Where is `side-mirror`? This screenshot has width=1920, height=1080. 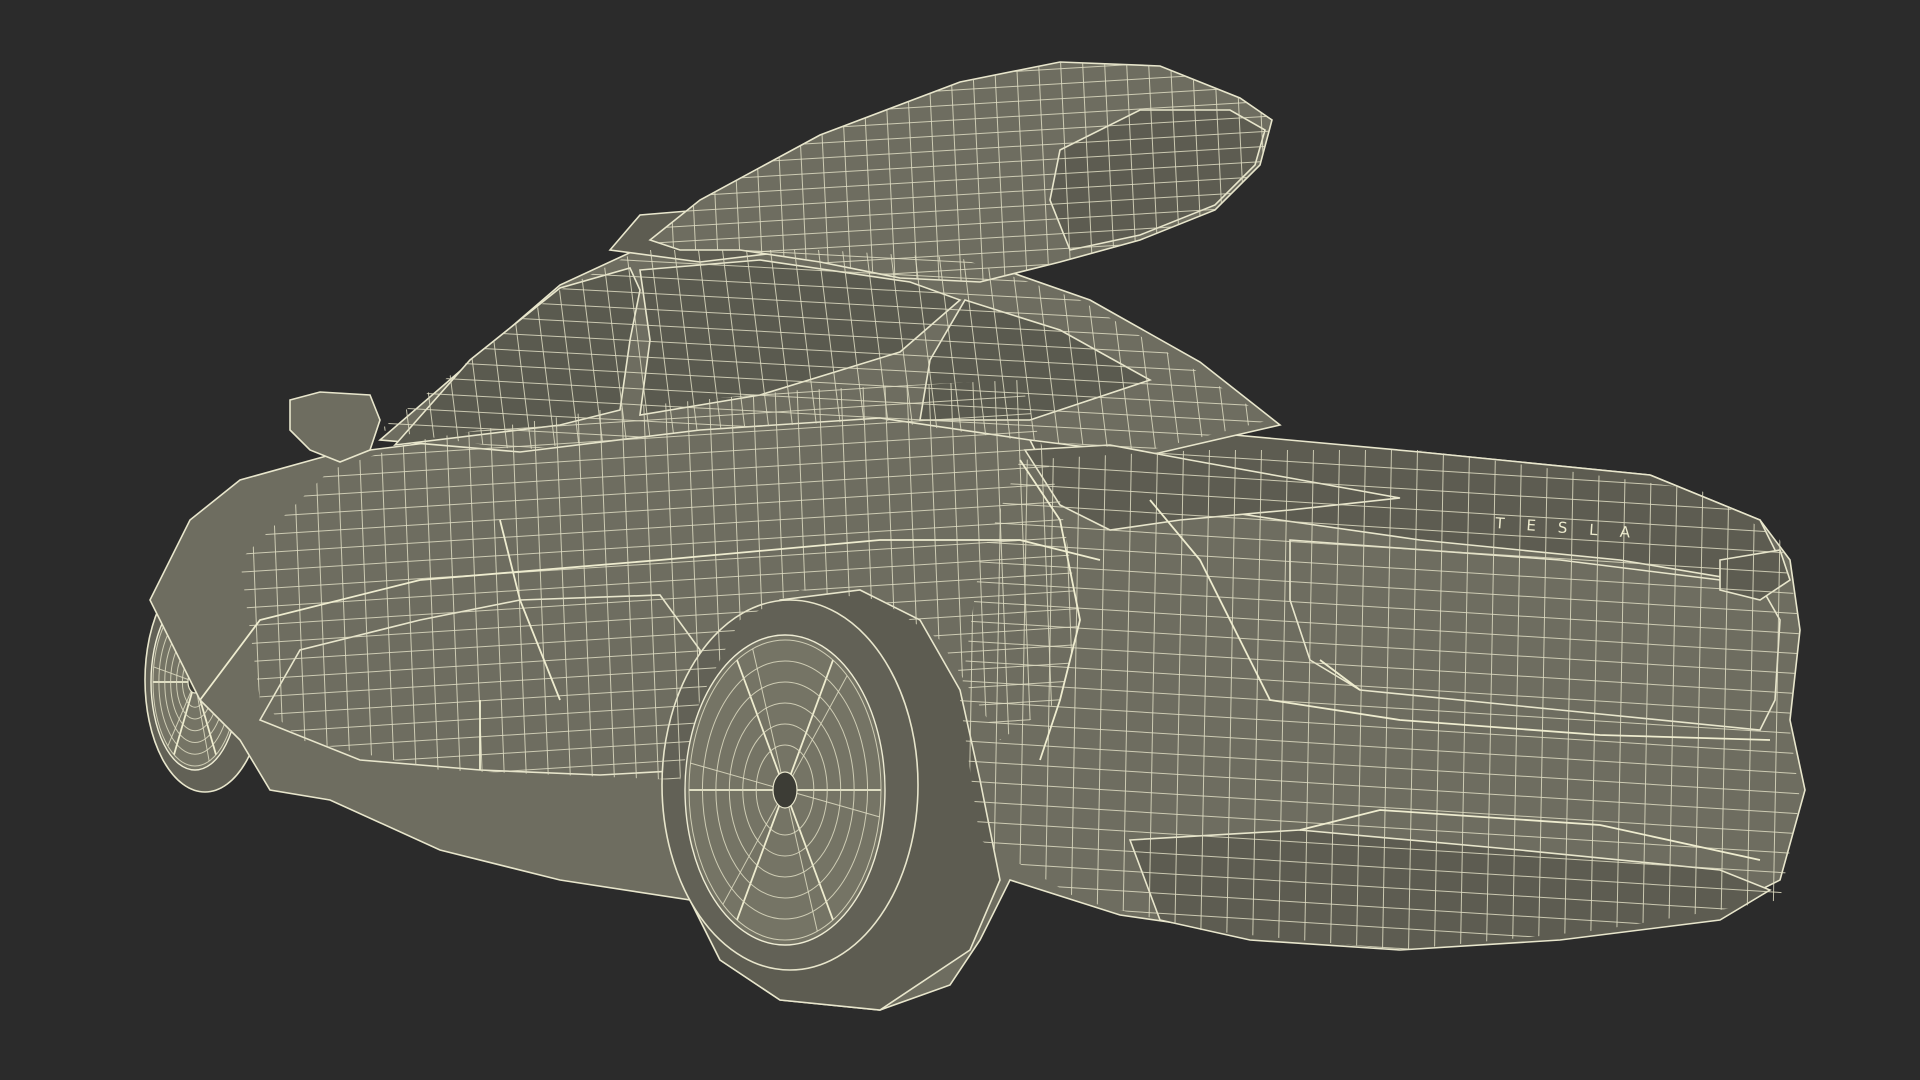
side-mirror is located at coordinates (335, 427).